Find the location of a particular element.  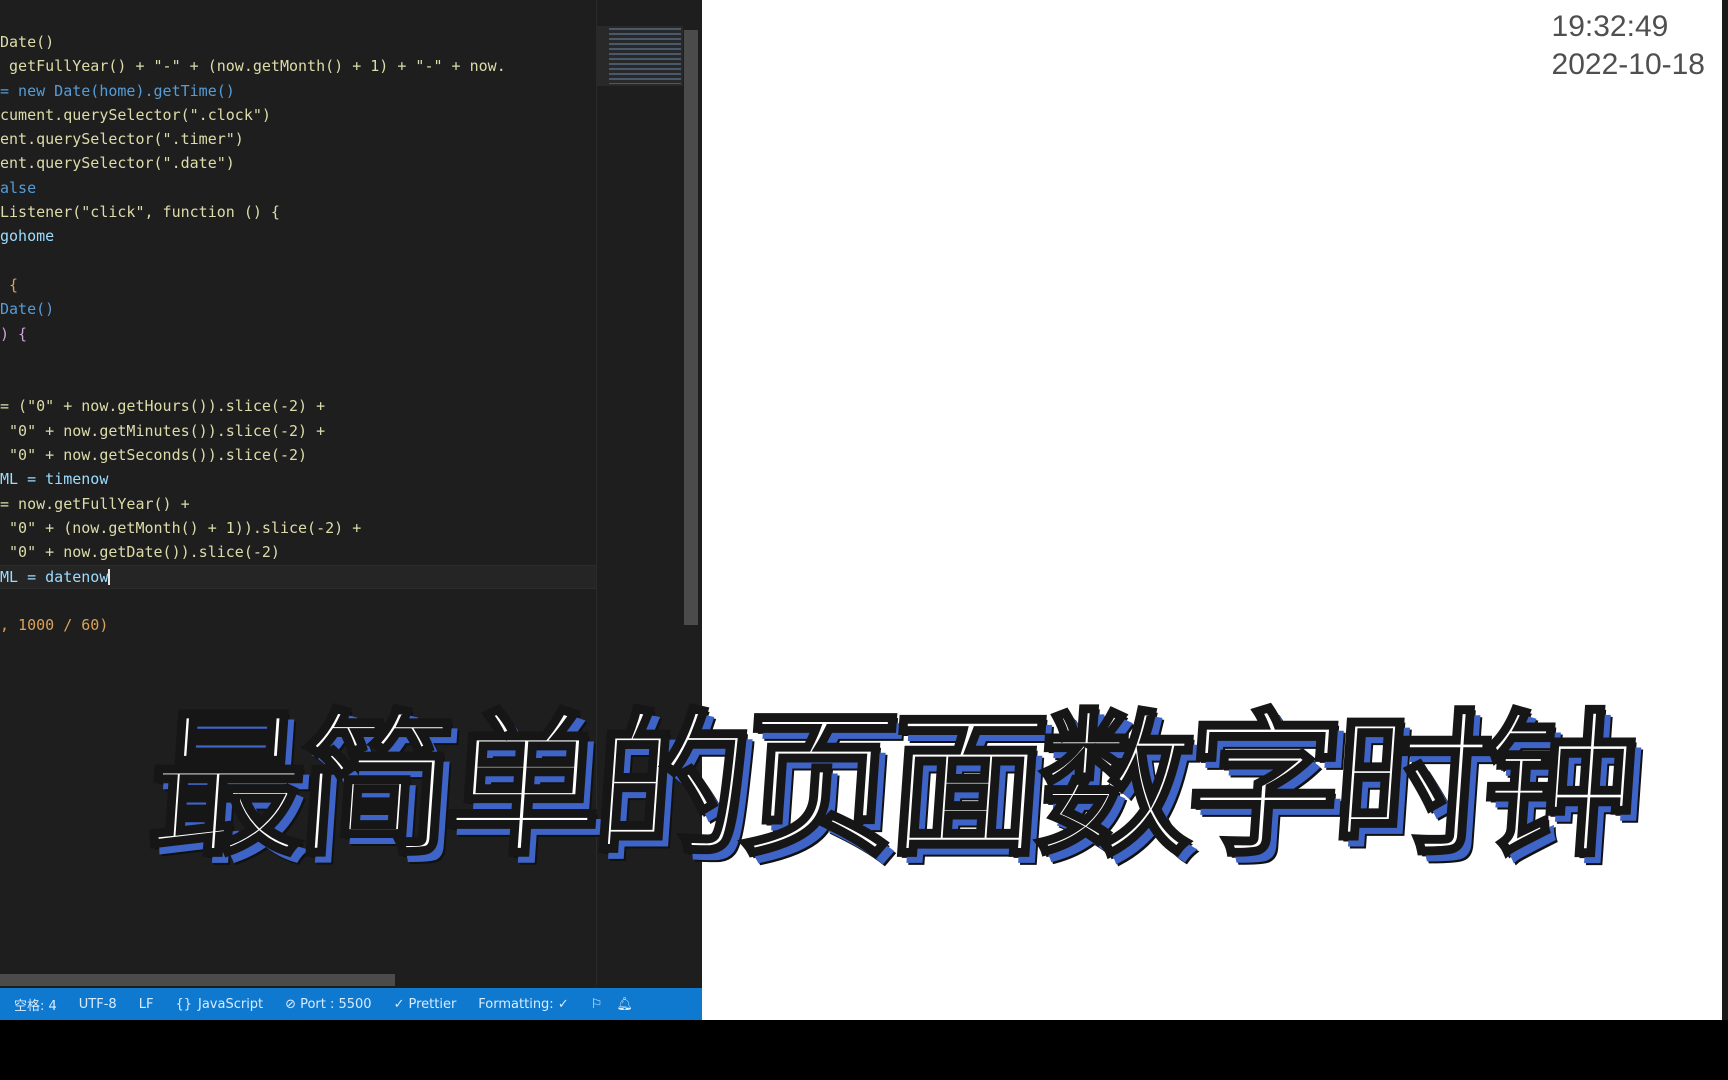

status-eol: LF is located at coordinates (146, 1004).